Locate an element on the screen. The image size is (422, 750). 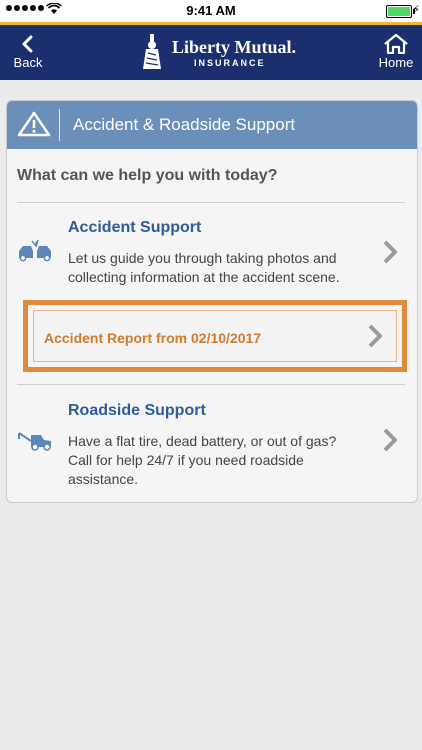
status-time: 9:41 AM is located at coordinates (211, 10).